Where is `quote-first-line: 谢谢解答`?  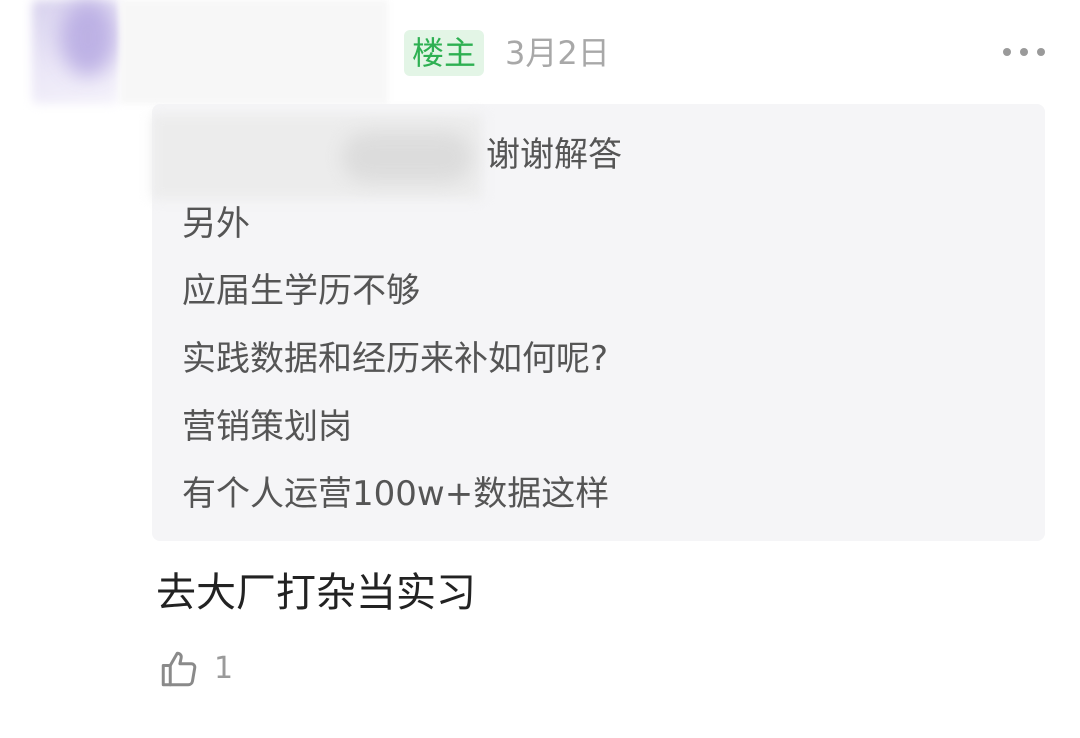
quote-first-line: 谢谢解答 is located at coordinates (554, 155).